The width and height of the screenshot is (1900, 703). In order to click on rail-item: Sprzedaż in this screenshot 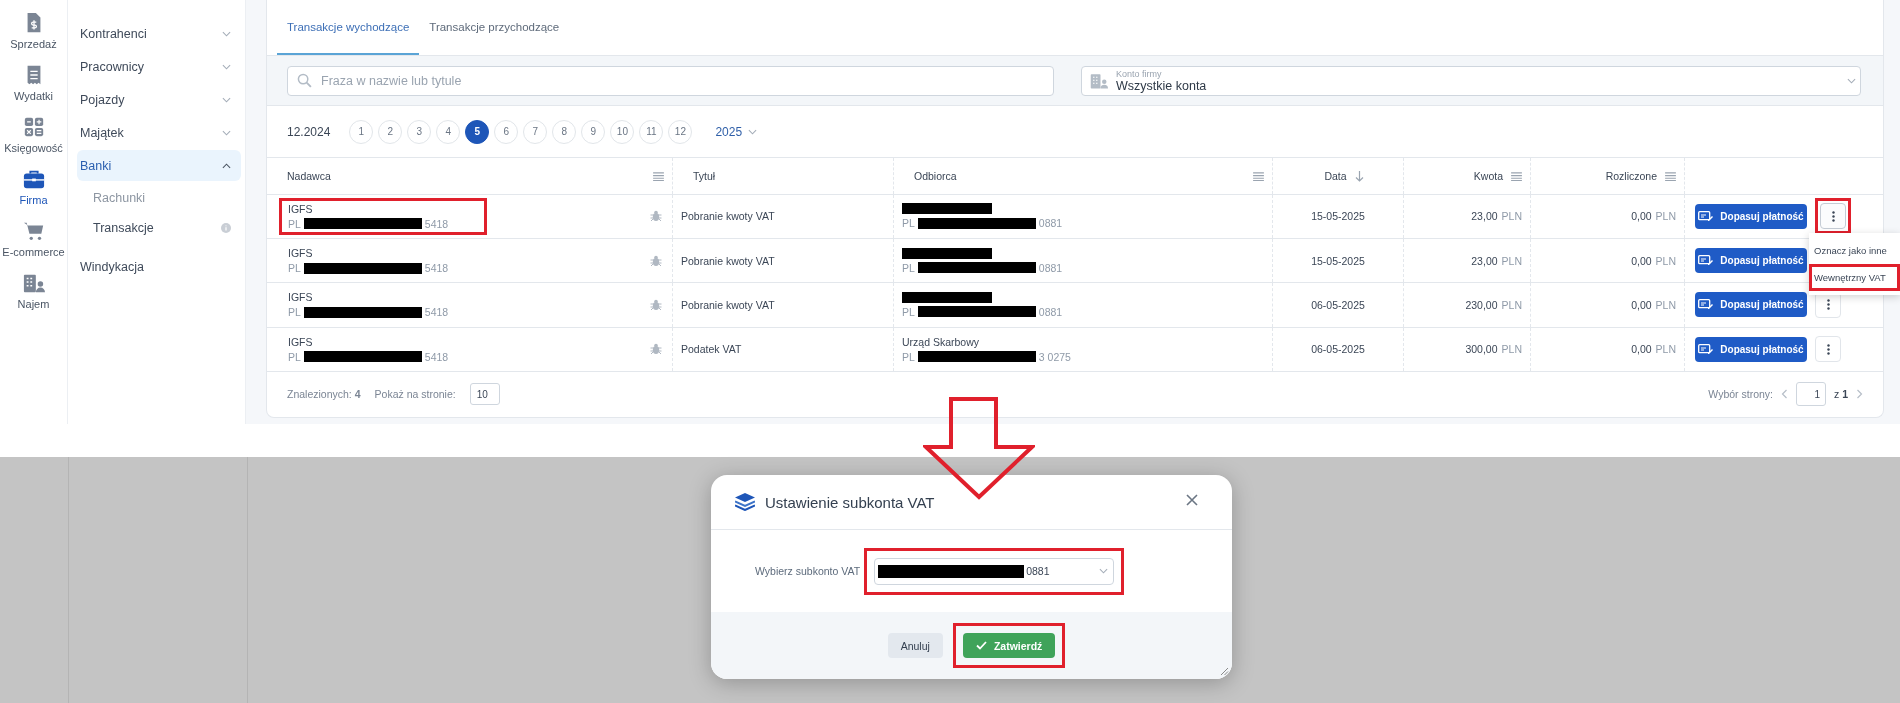, I will do `click(34, 31)`.